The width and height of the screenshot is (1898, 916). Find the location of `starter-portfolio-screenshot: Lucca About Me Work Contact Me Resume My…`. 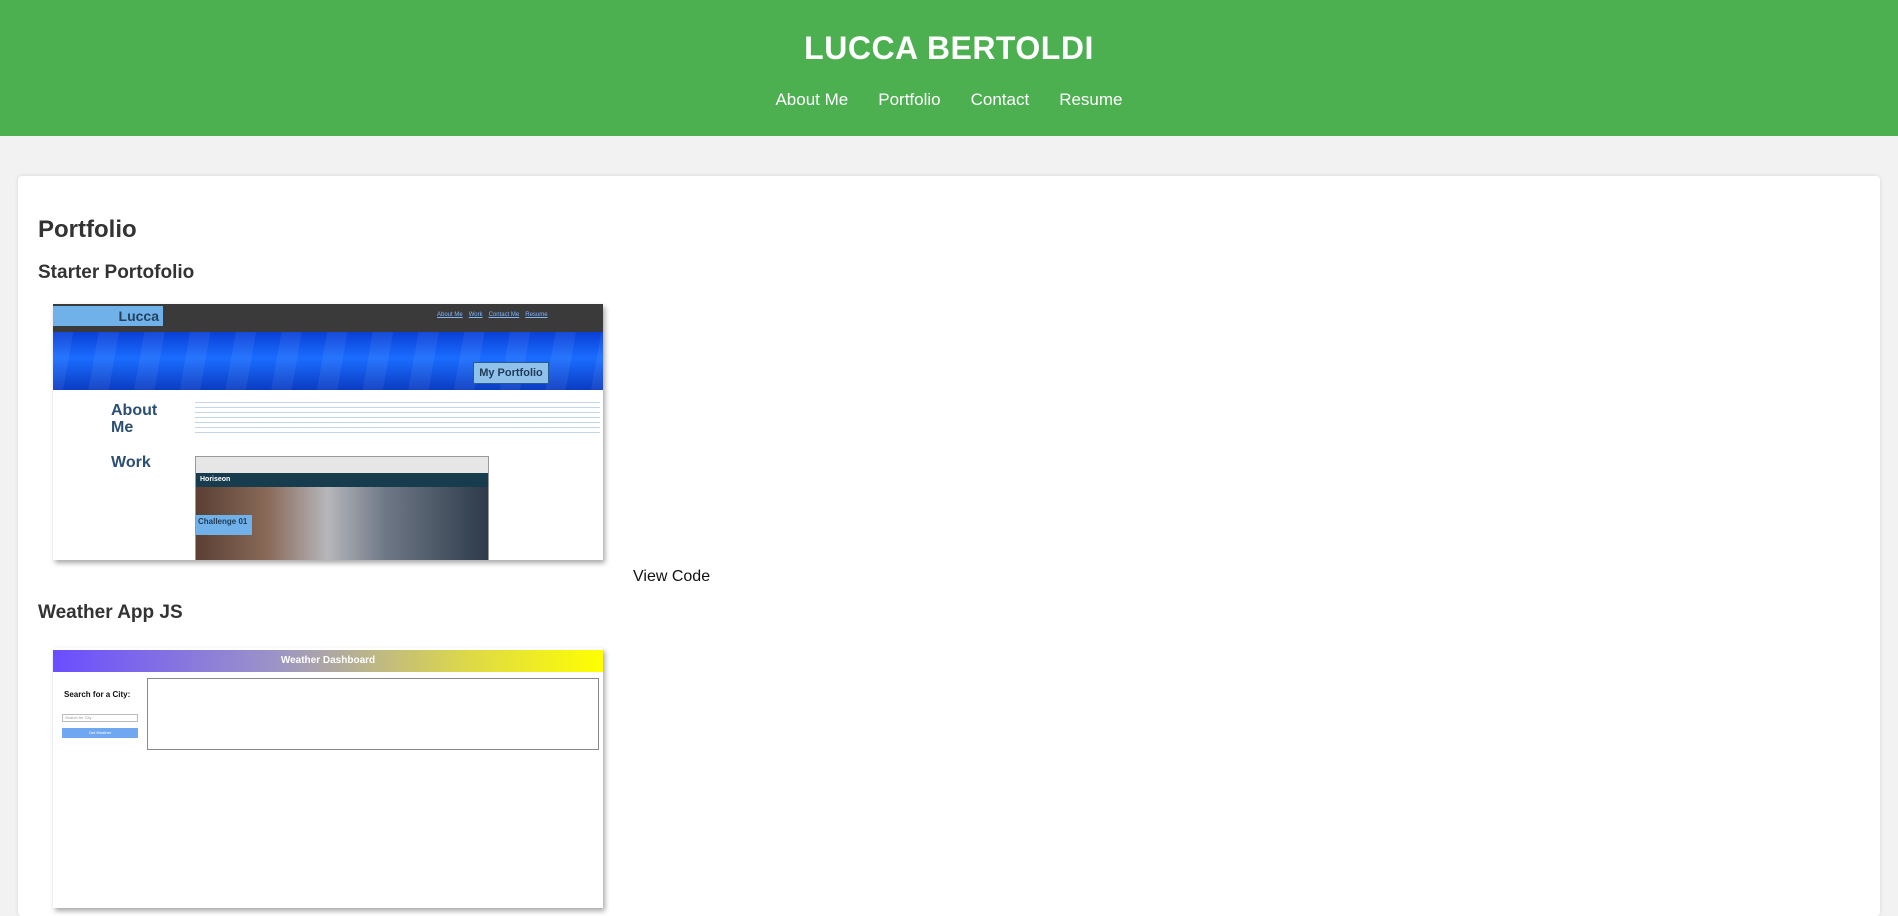

starter-portfolio-screenshot: Lucca About Me Work Contact Me Resume My… is located at coordinates (328, 432).